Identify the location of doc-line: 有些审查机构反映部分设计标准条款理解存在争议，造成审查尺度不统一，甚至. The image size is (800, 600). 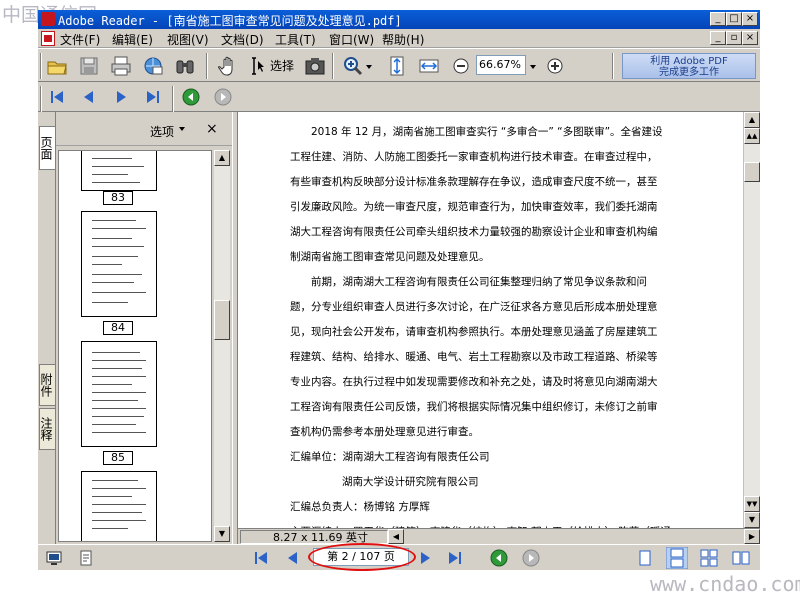
(474, 182).